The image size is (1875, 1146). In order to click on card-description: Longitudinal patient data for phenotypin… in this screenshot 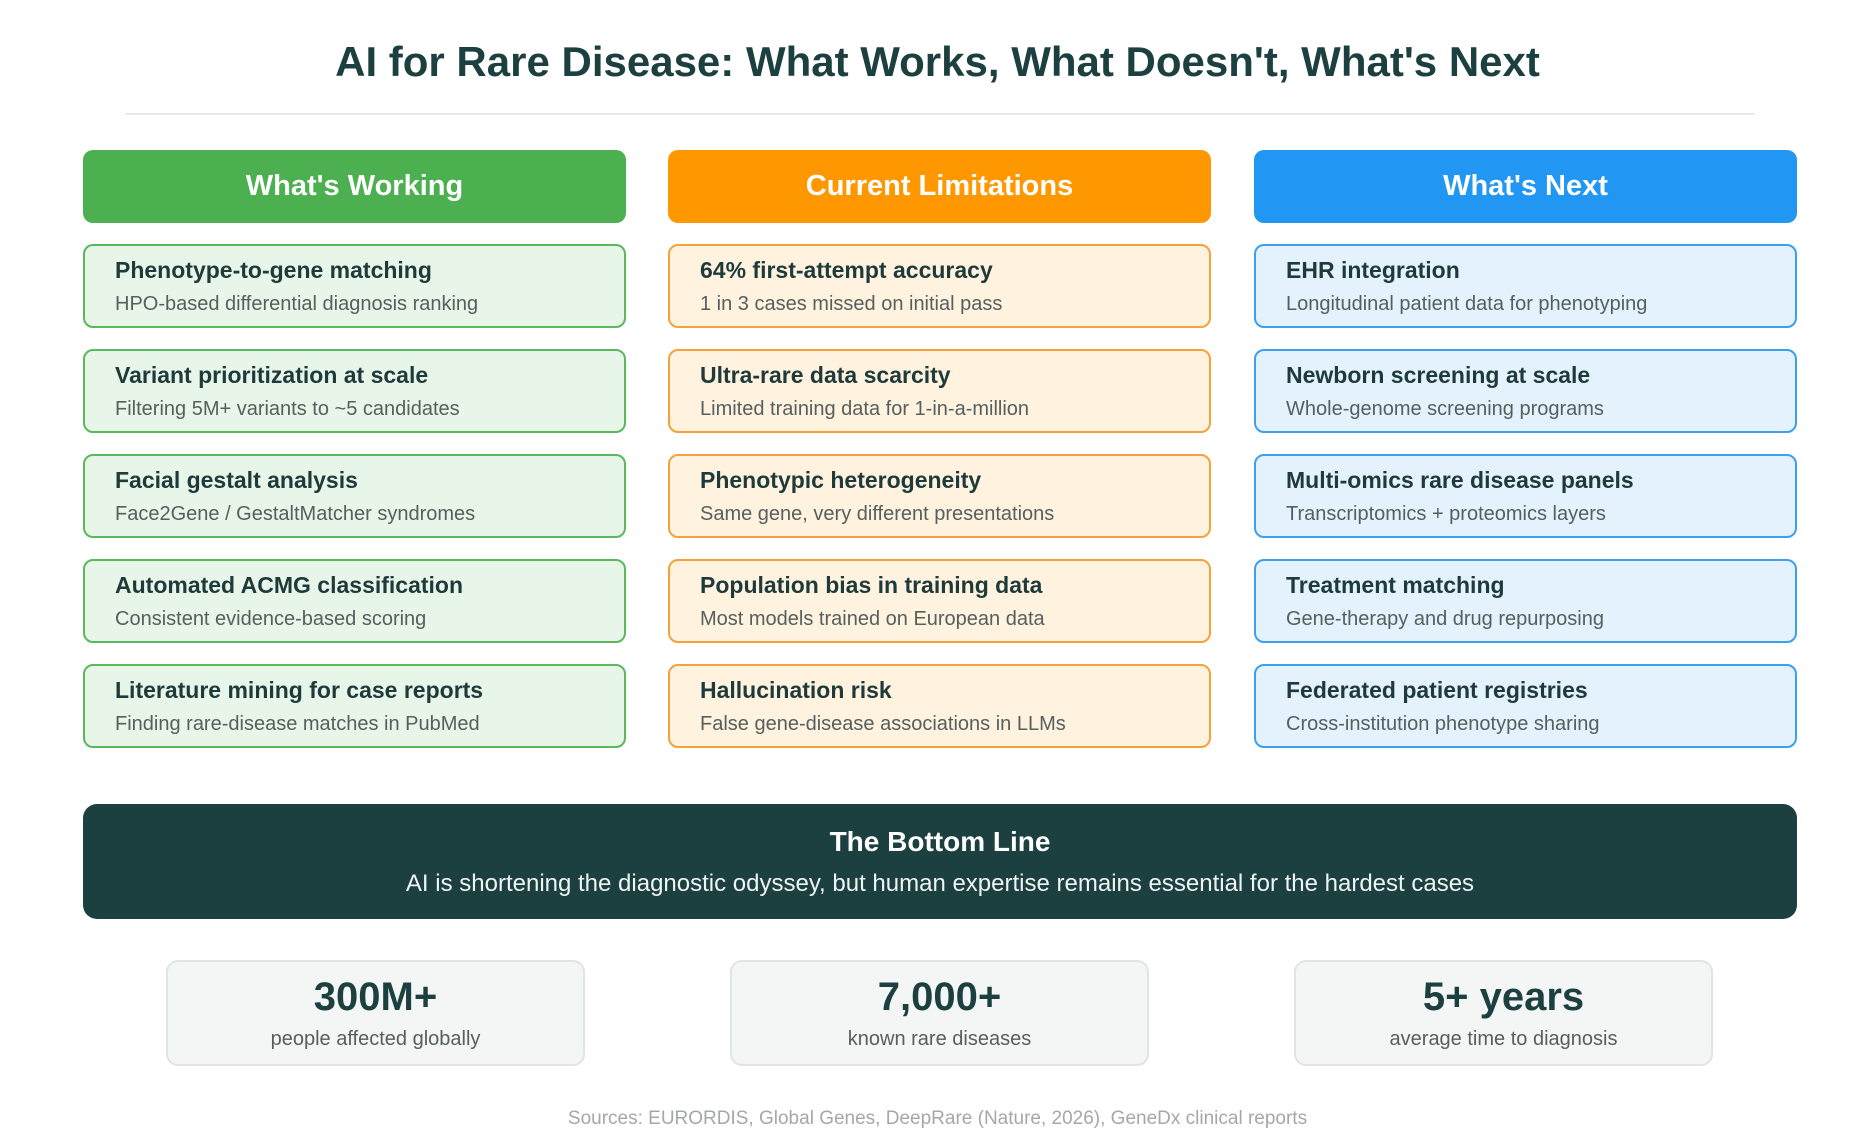, I will do `click(1467, 303)`.